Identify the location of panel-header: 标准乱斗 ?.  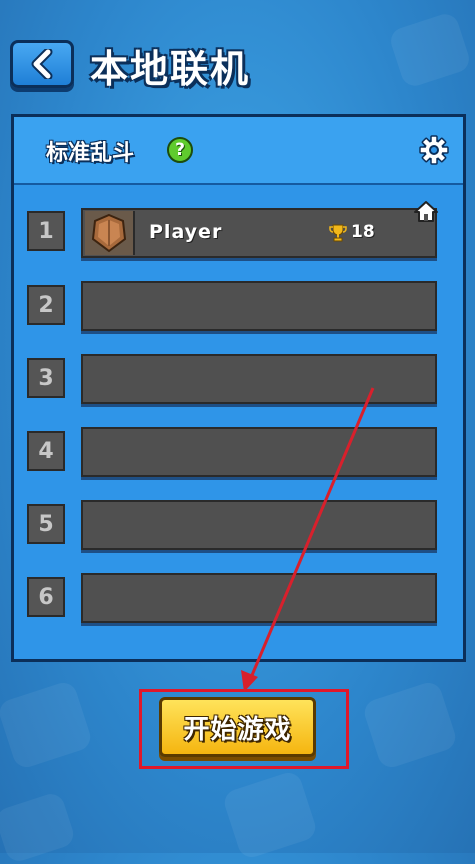
(238, 151).